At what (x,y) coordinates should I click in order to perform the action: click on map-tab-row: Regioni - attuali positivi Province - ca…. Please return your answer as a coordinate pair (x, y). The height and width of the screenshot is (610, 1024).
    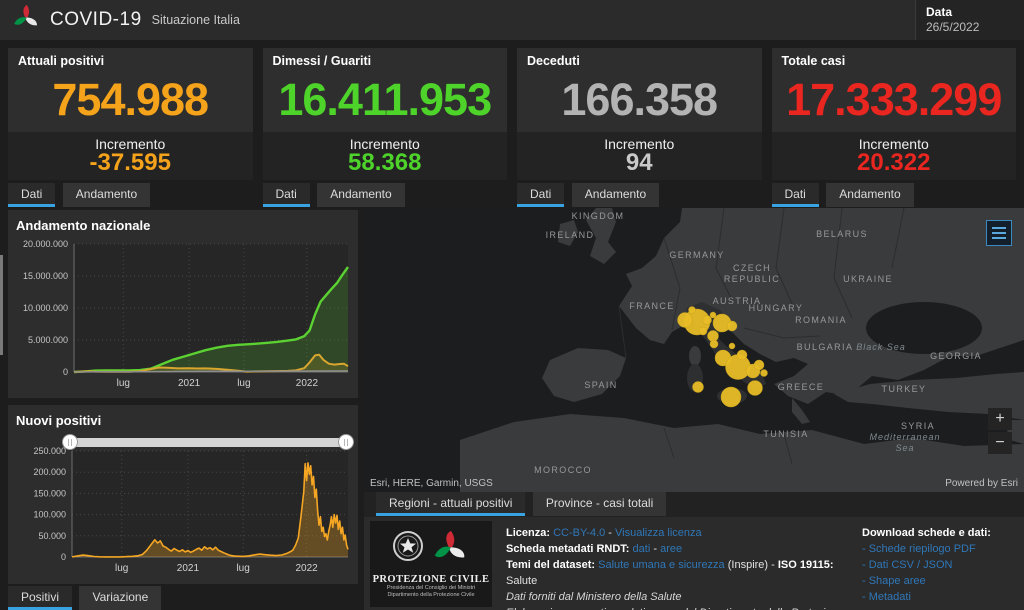
    Looking at the image, I should click on (694, 504).